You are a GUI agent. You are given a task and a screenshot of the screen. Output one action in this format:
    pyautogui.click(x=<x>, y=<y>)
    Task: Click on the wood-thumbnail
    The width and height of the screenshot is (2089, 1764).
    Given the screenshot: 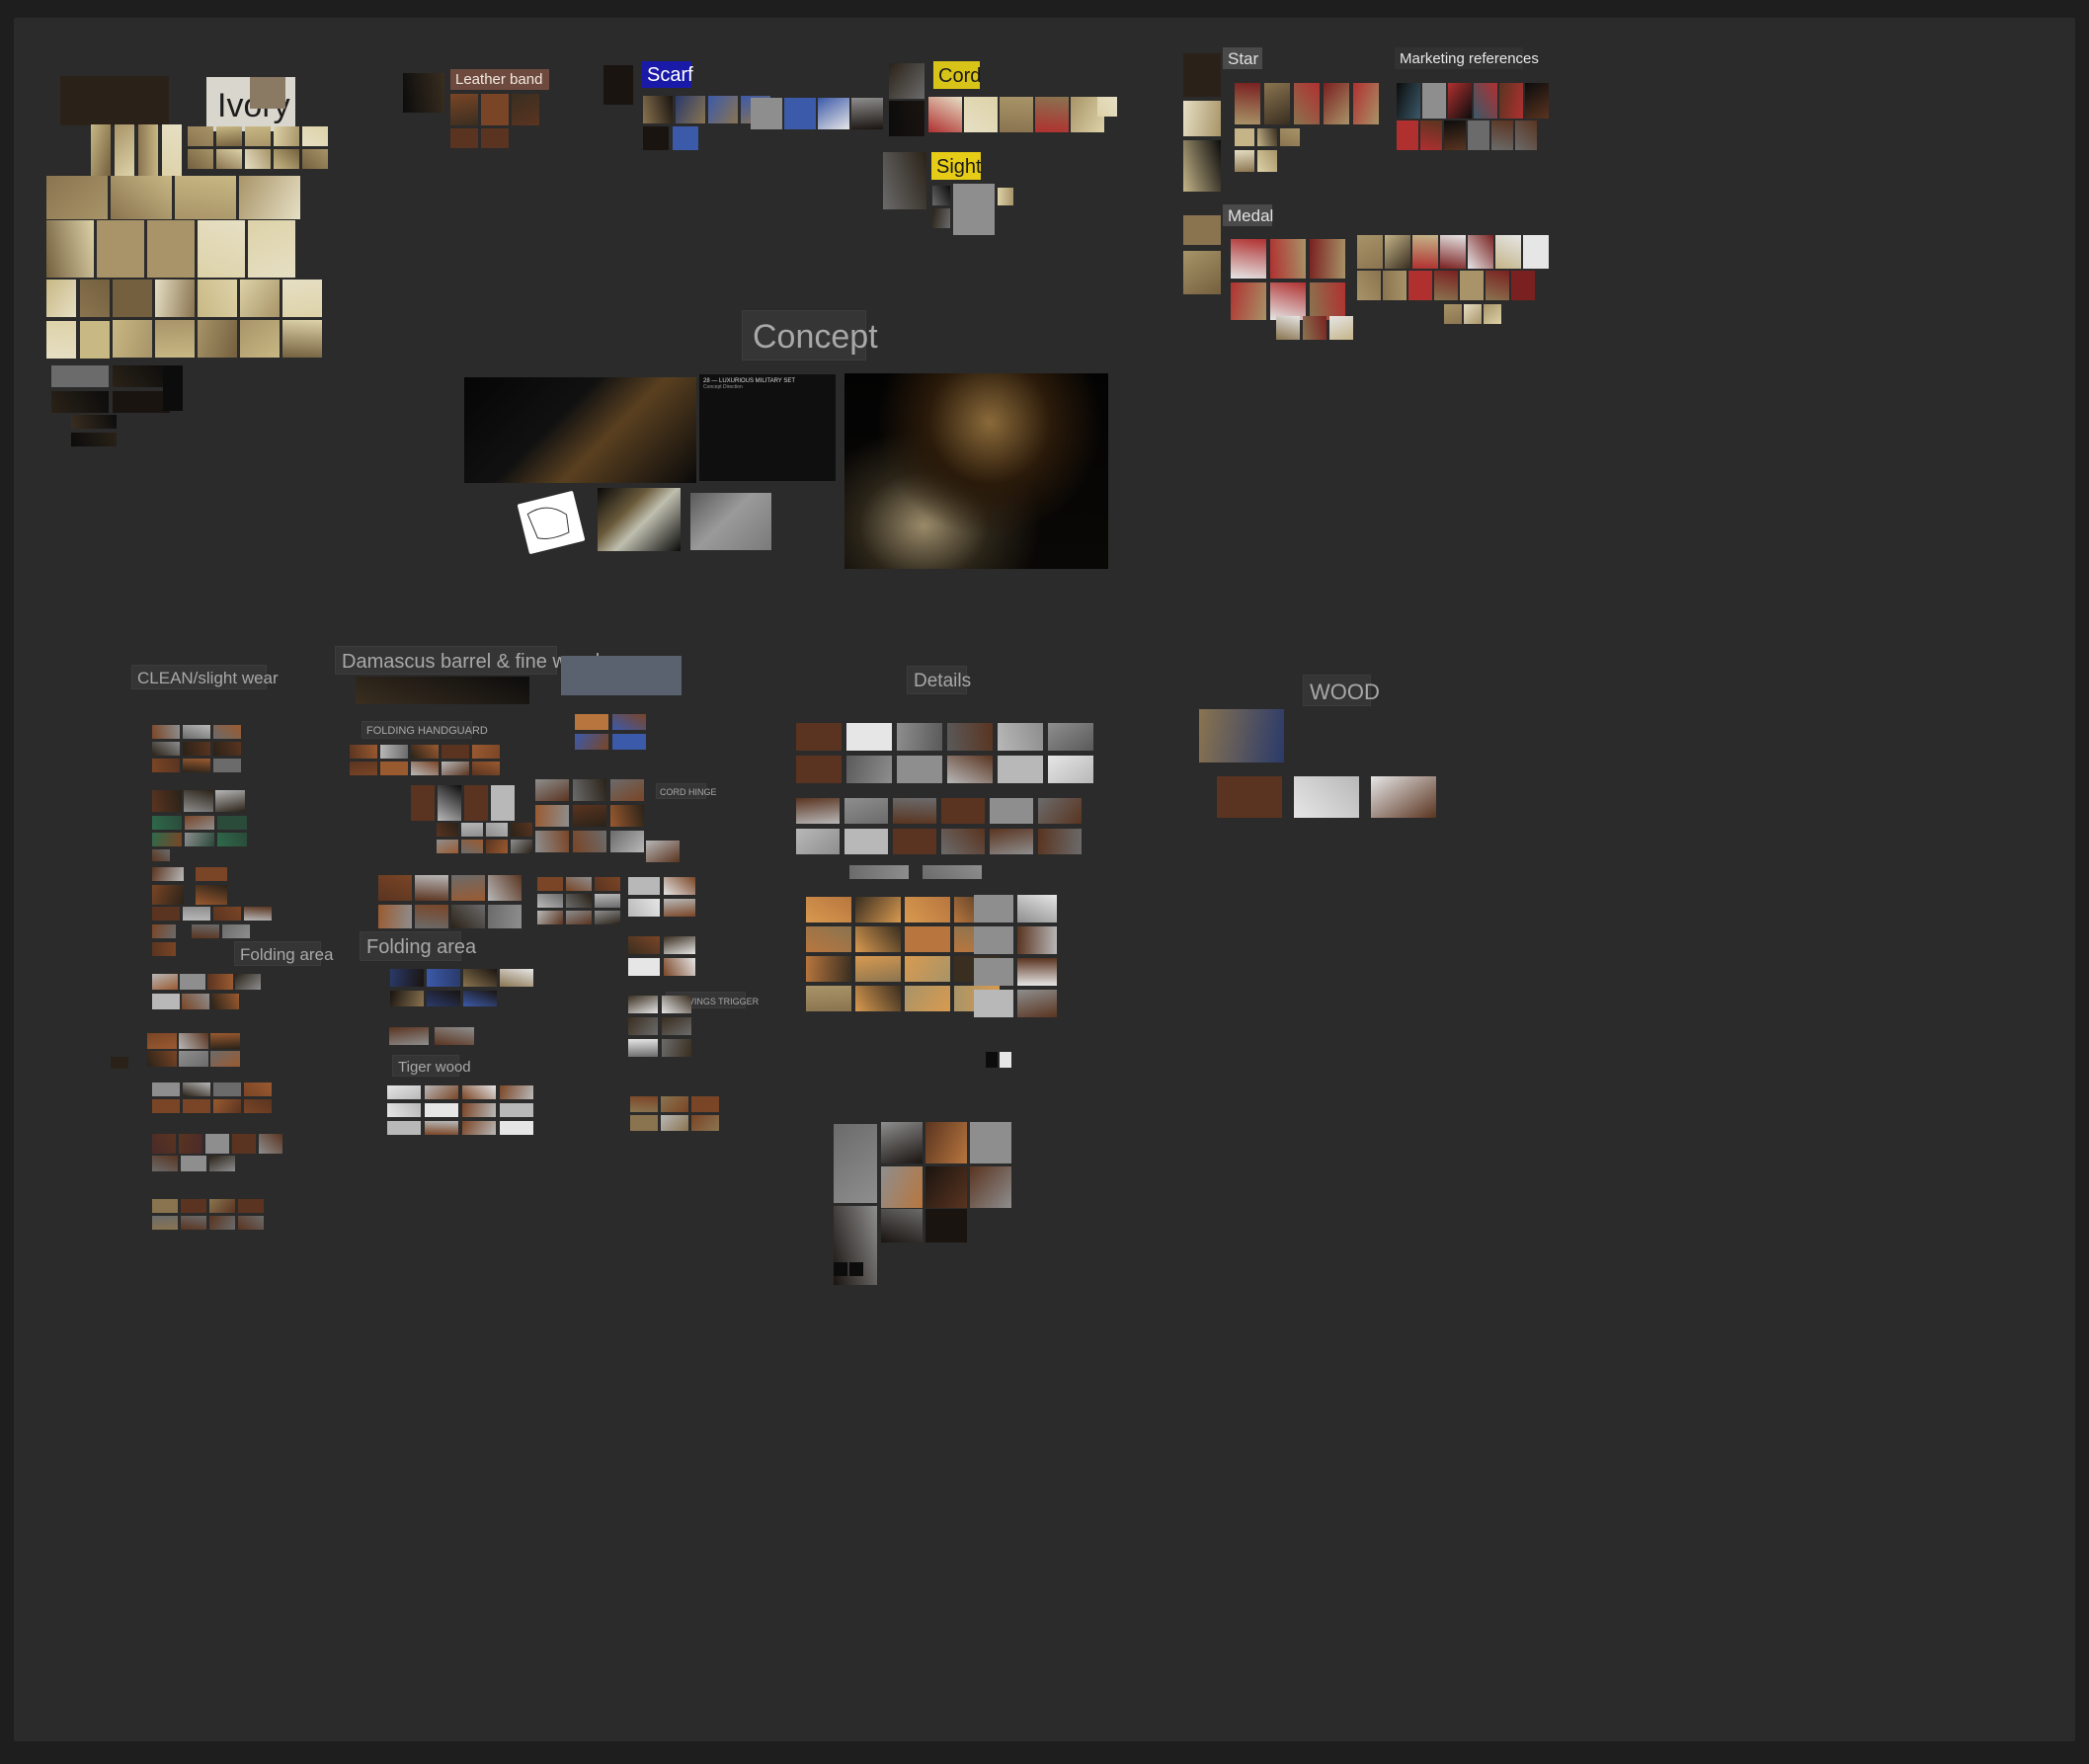 What is the action you would take?
    pyautogui.click(x=1249, y=797)
    